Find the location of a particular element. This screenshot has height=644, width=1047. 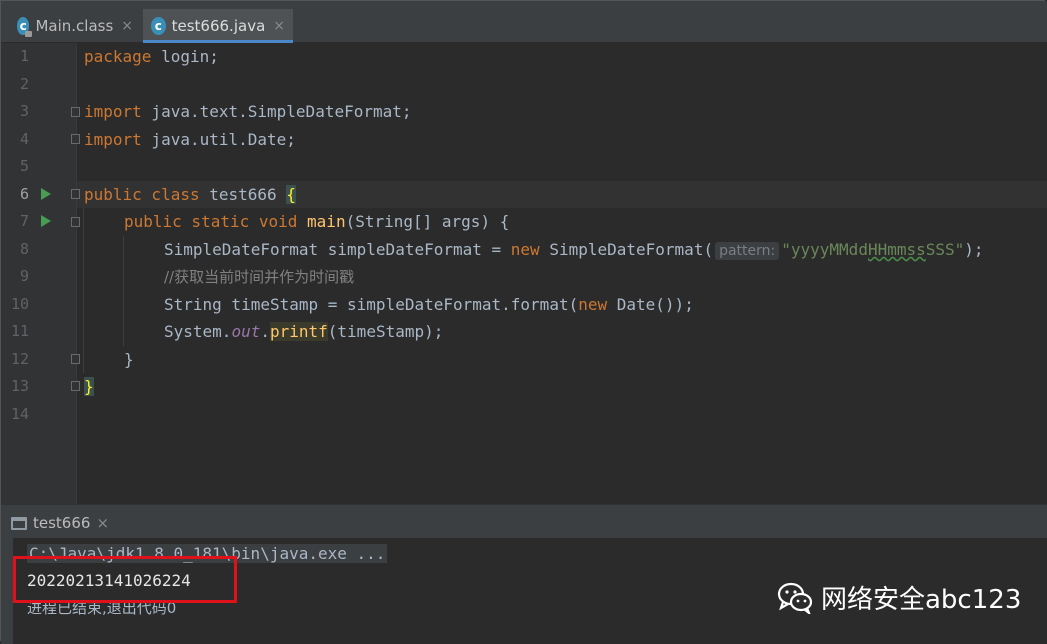

code-line-9: //获取当前时间并作为时间戳 is located at coordinates (259, 277).